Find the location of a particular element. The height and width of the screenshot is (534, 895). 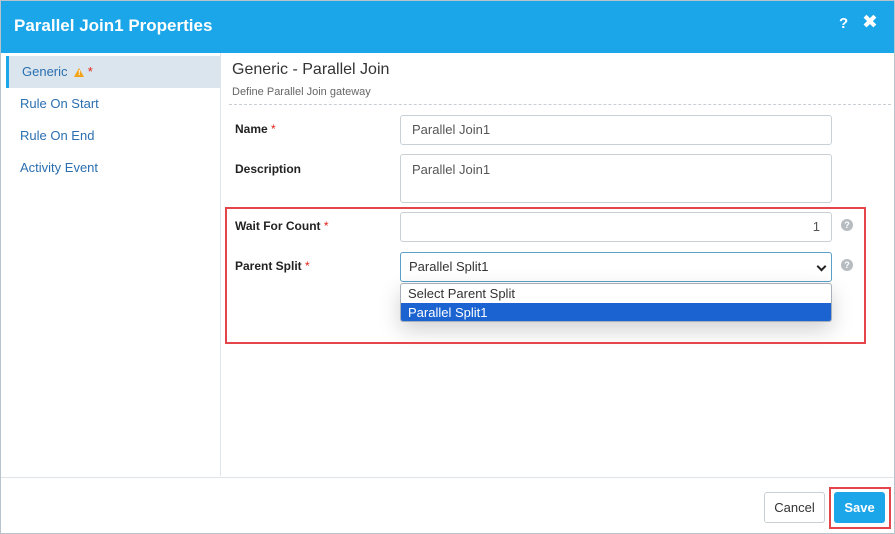

cancel-button: Cancel is located at coordinates (794, 507).